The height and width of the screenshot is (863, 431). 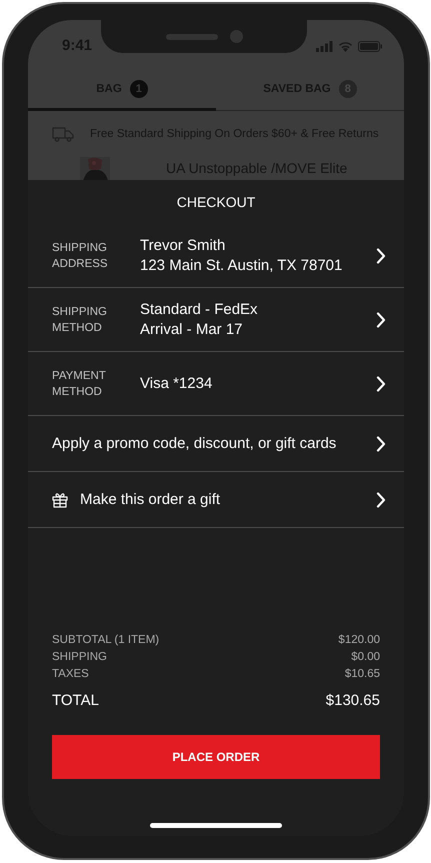 What do you see at coordinates (75, 701) in the screenshot?
I see `total-label: TOTAL` at bounding box center [75, 701].